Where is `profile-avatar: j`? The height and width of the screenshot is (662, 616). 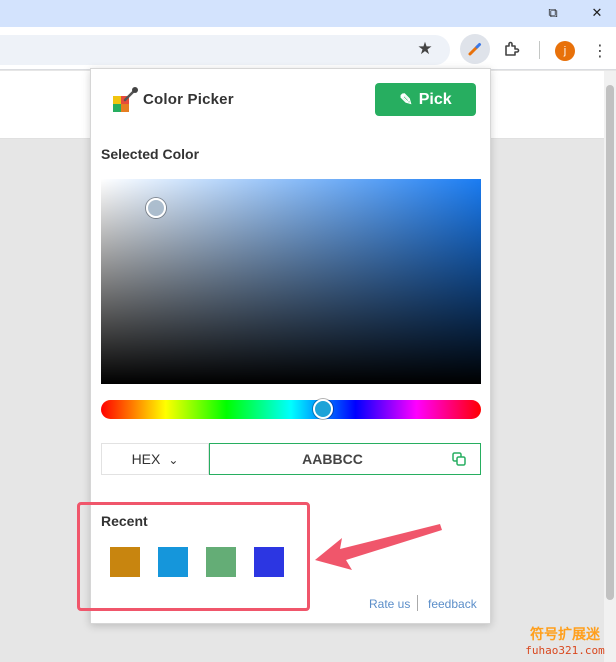
profile-avatar: j is located at coordinates (565, 51).